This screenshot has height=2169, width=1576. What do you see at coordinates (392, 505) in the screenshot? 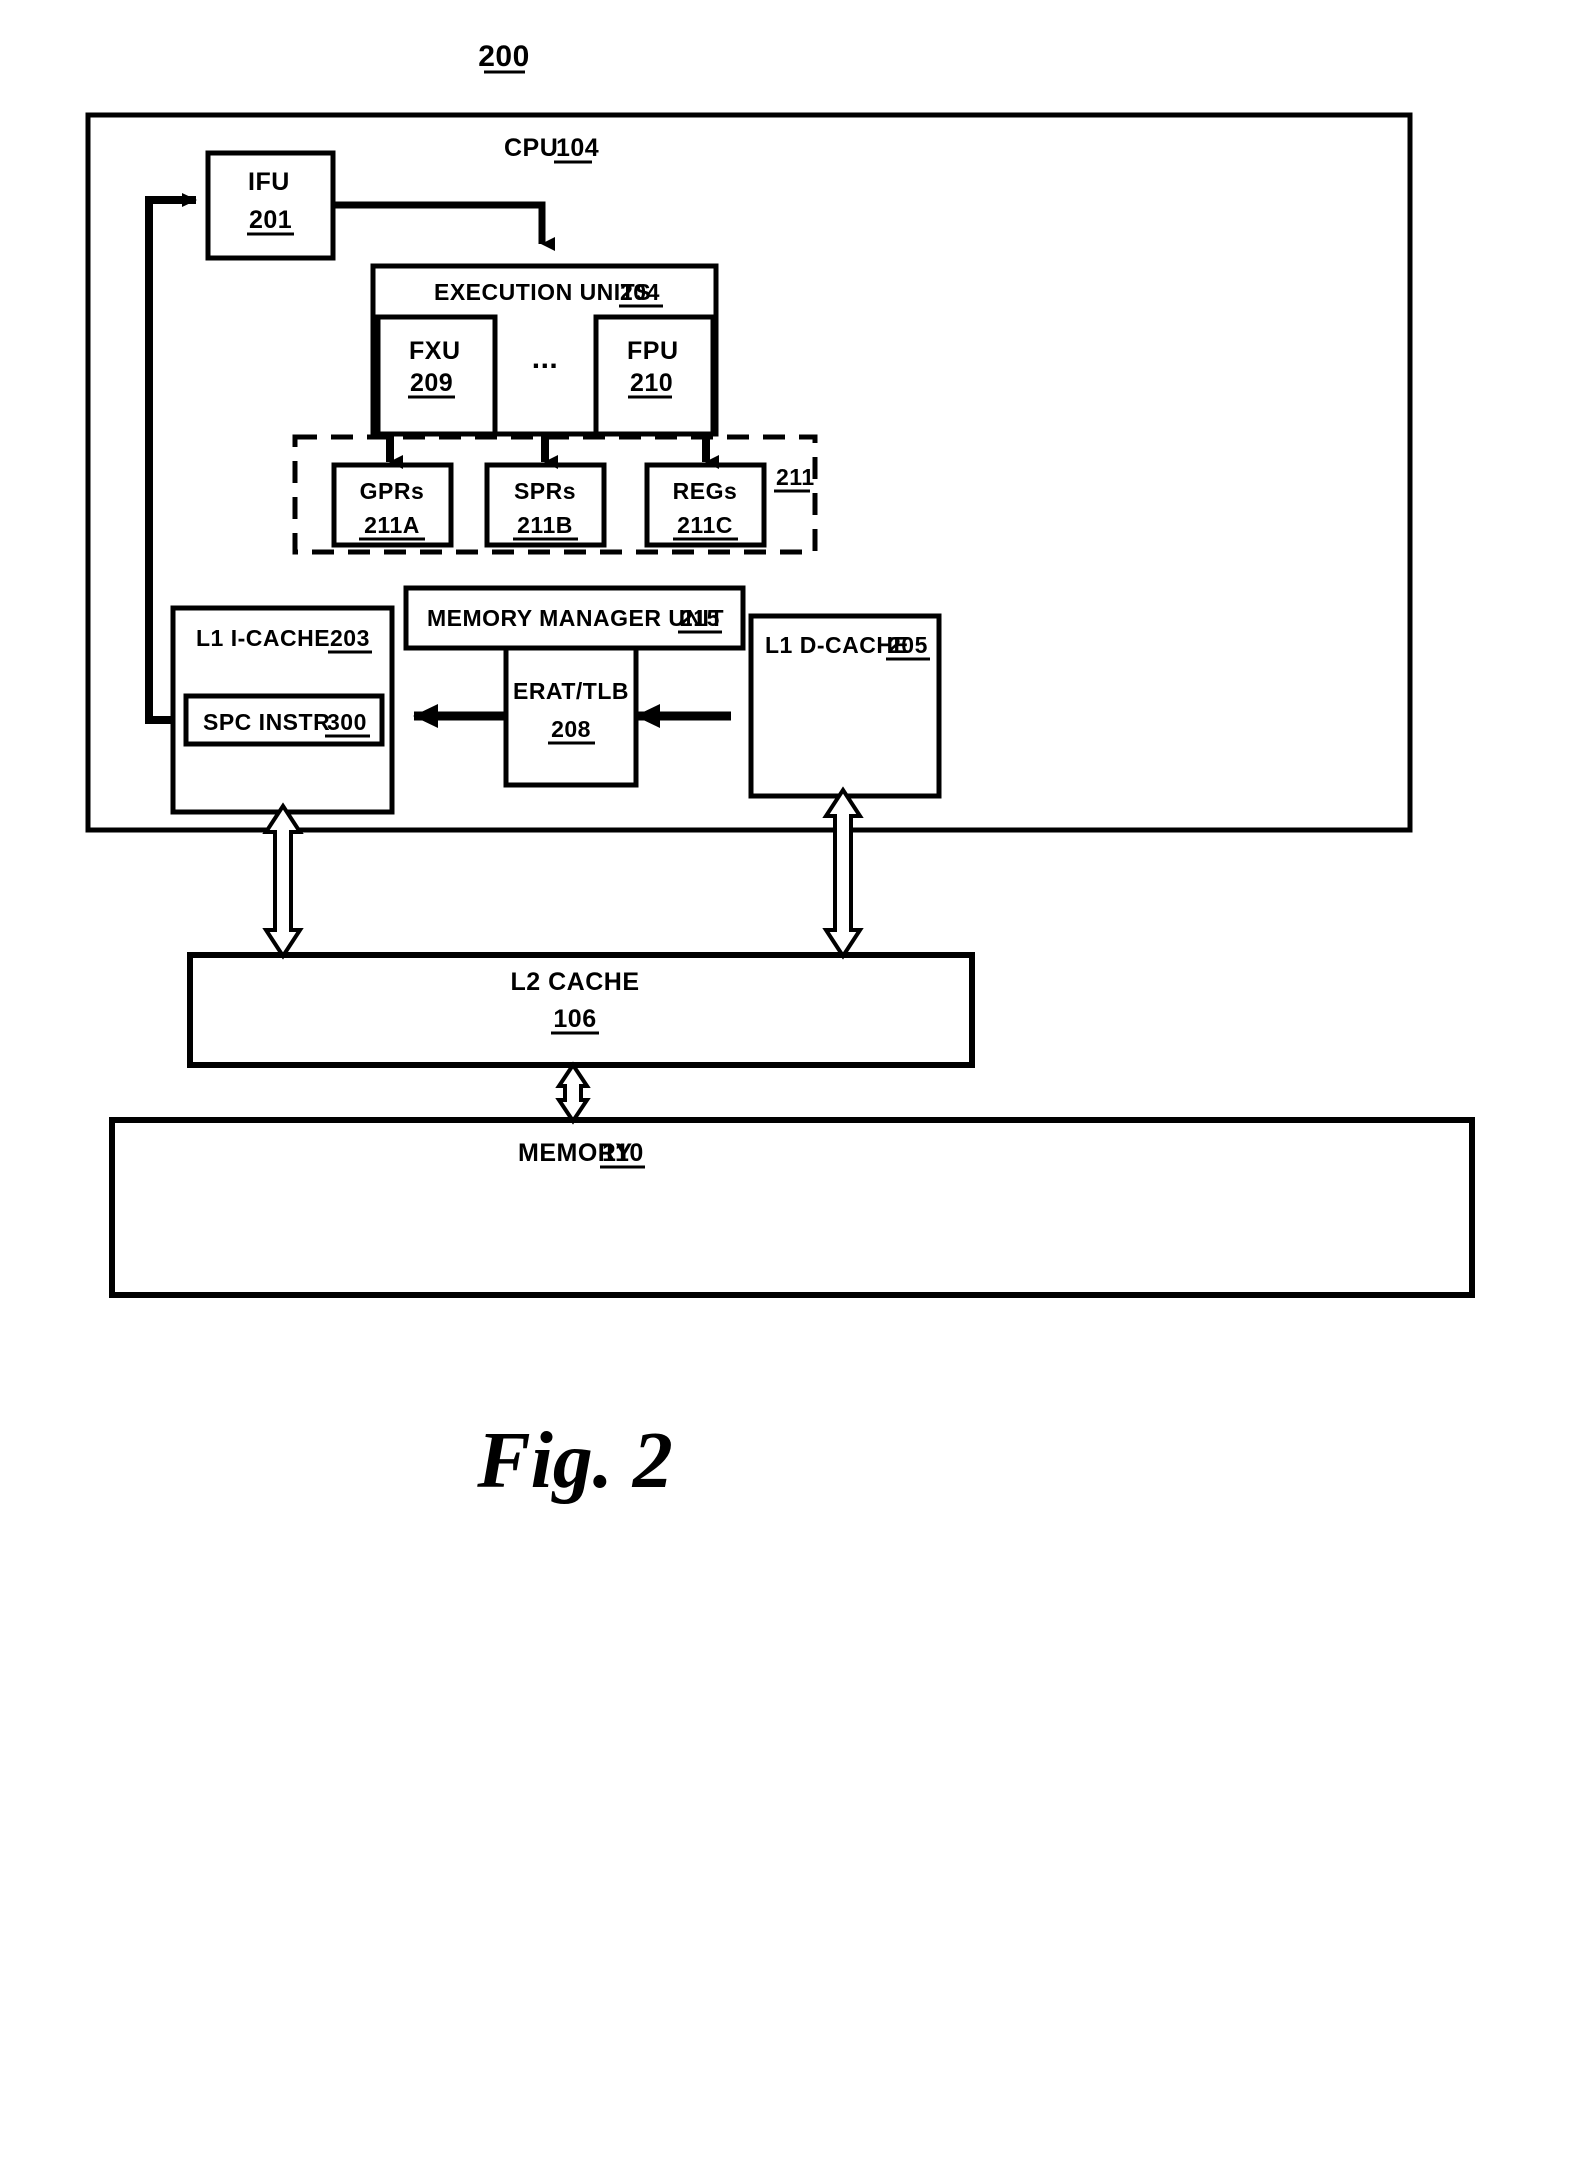
I see `gprs-box: GPRs 211A` at bounding box center [392, 505].